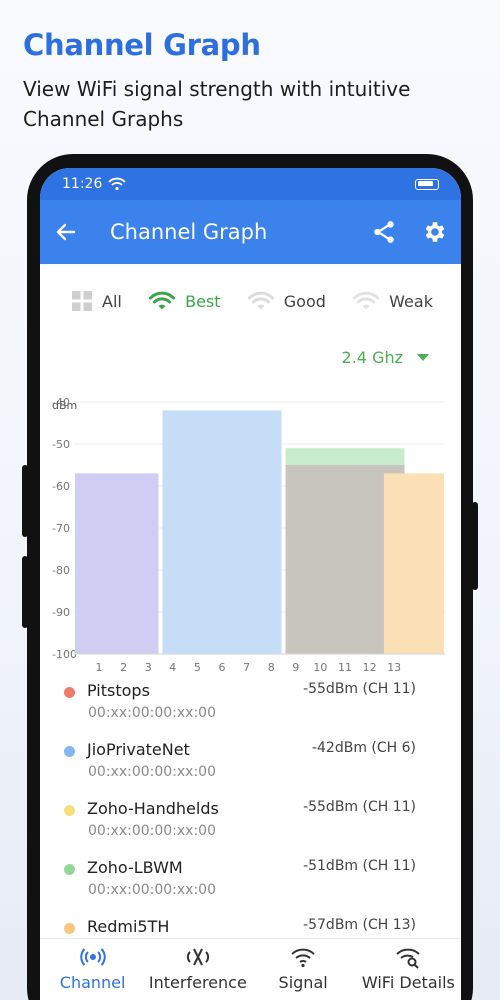 This screenshot has width=500, height=1000. What do you see at coordinates (423, 357) in the screenshot?
I see `dropdown-caret-icon` at bounding box center [423, 357].